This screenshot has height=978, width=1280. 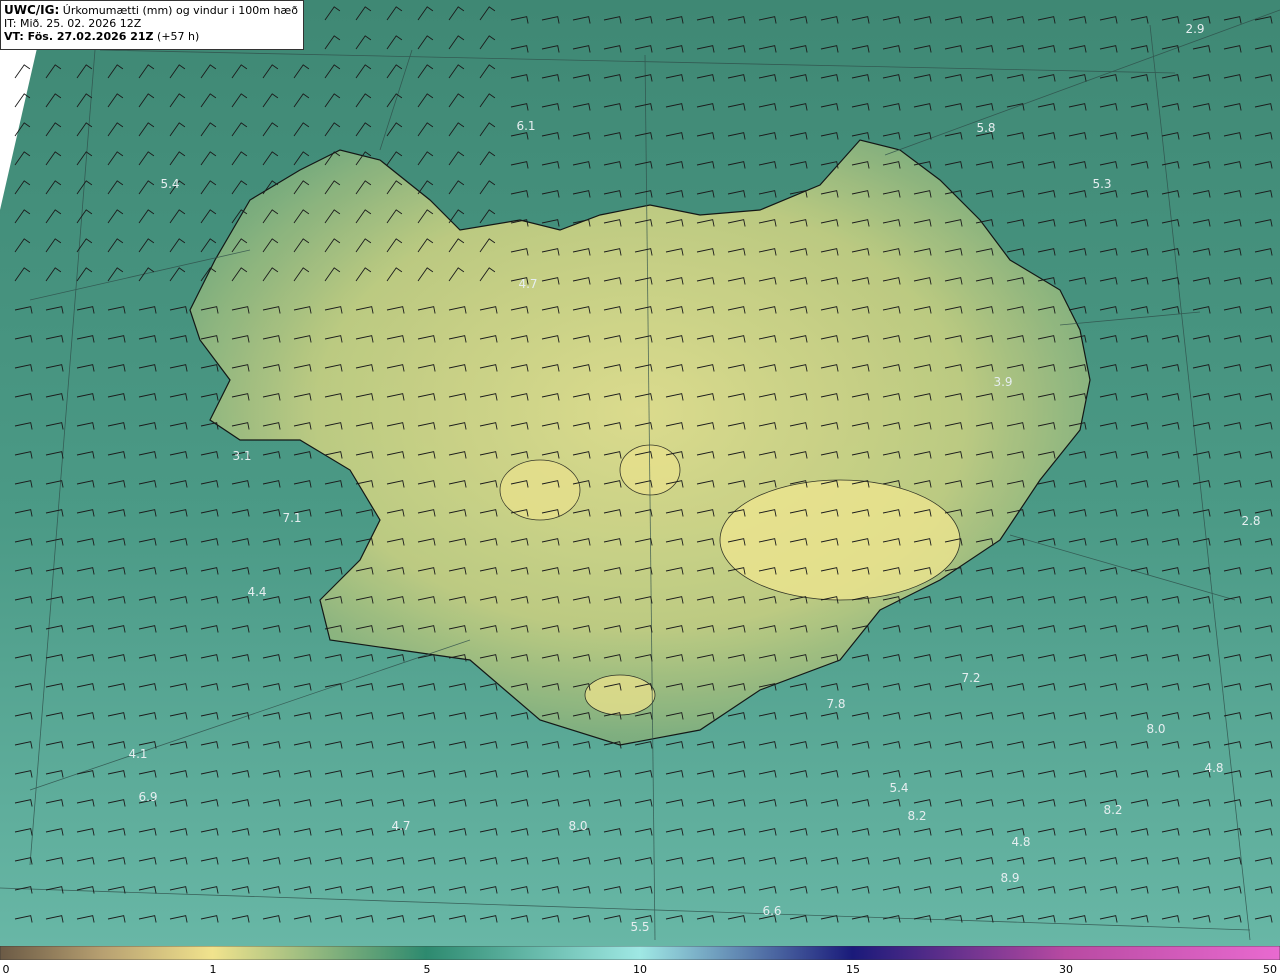 What do you see at coordinates (835, 704) in the screenshot?
I see `value-label: 7.8` at bounding box center [835, 704].